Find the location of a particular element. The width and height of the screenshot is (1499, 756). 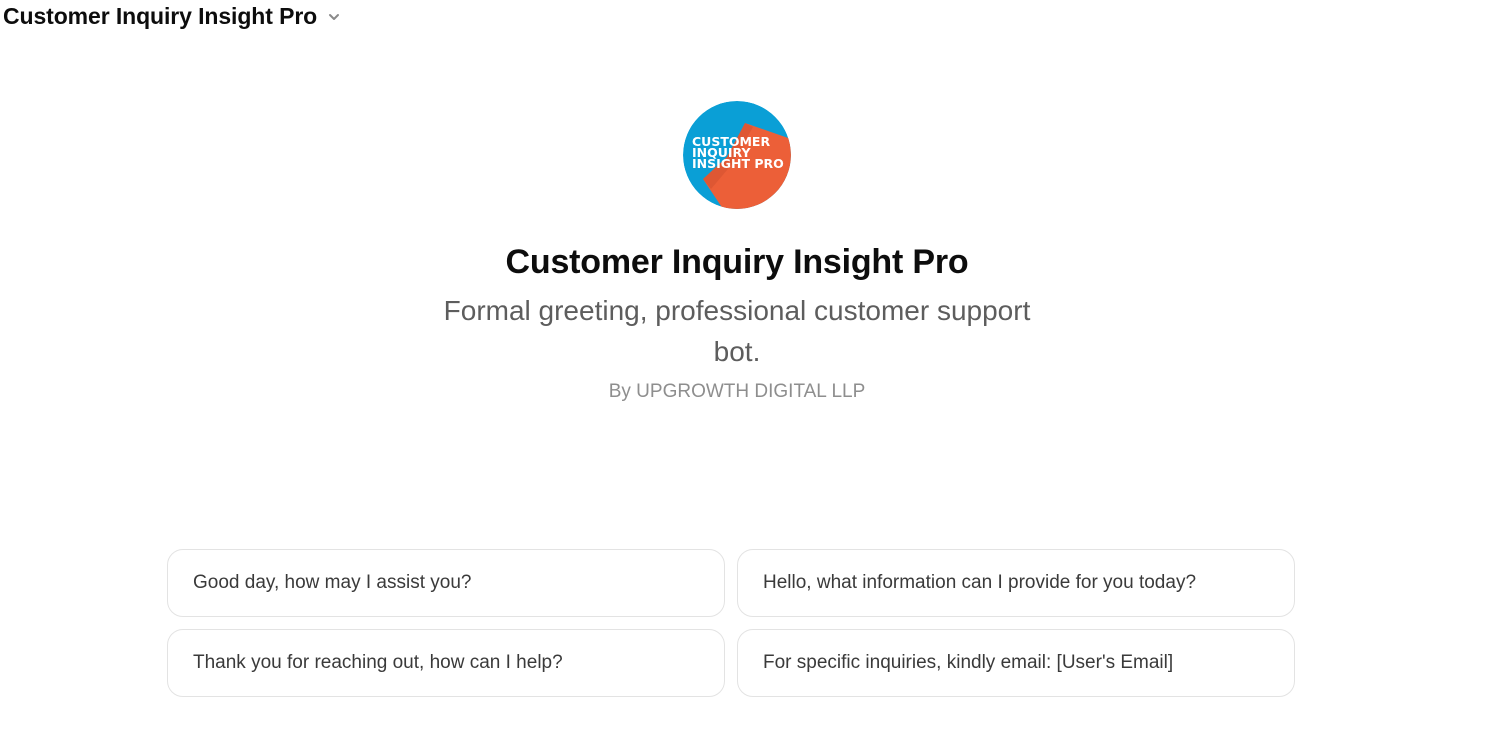

app-title: Customer Inquiry Insight Pro is located at coordinates (160, 15).